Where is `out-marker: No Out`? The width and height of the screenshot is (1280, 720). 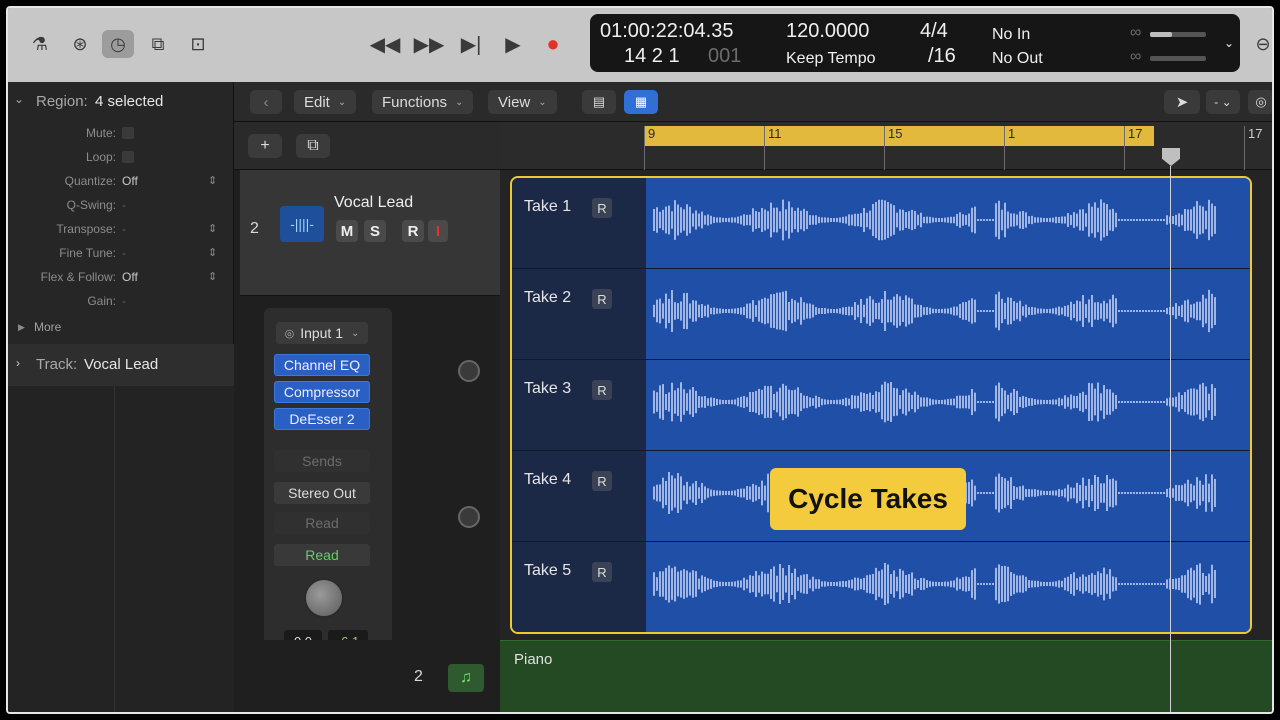 out-marker: No Out is located at coordinates (1017, 59).